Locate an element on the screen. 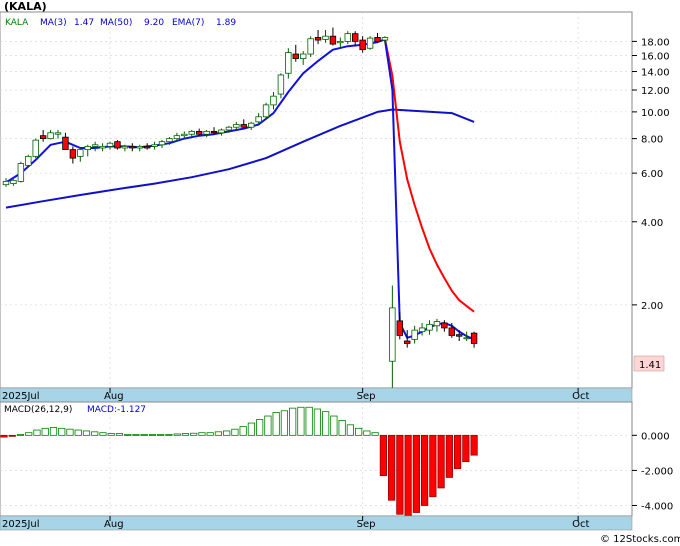  macd-legend-value: MACD:-1.127 is located at coordinates (116, 410).